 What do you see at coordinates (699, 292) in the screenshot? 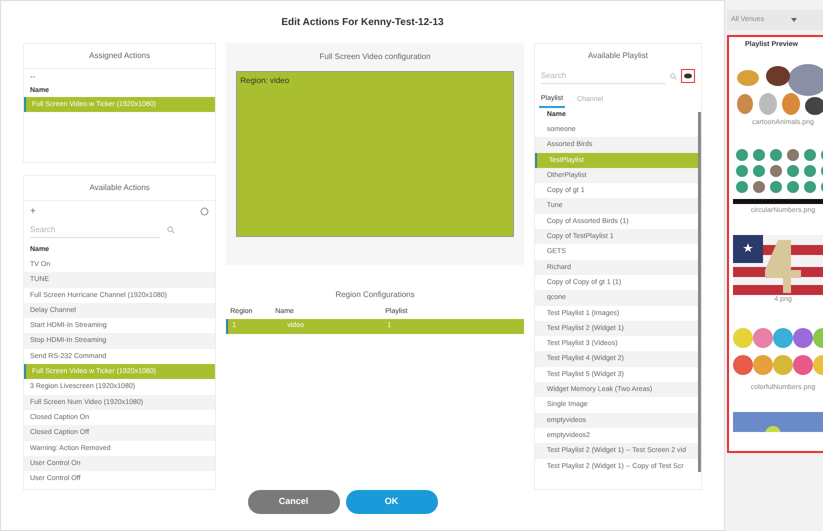
I see `scrollbar` at bounding box center [699, 292].